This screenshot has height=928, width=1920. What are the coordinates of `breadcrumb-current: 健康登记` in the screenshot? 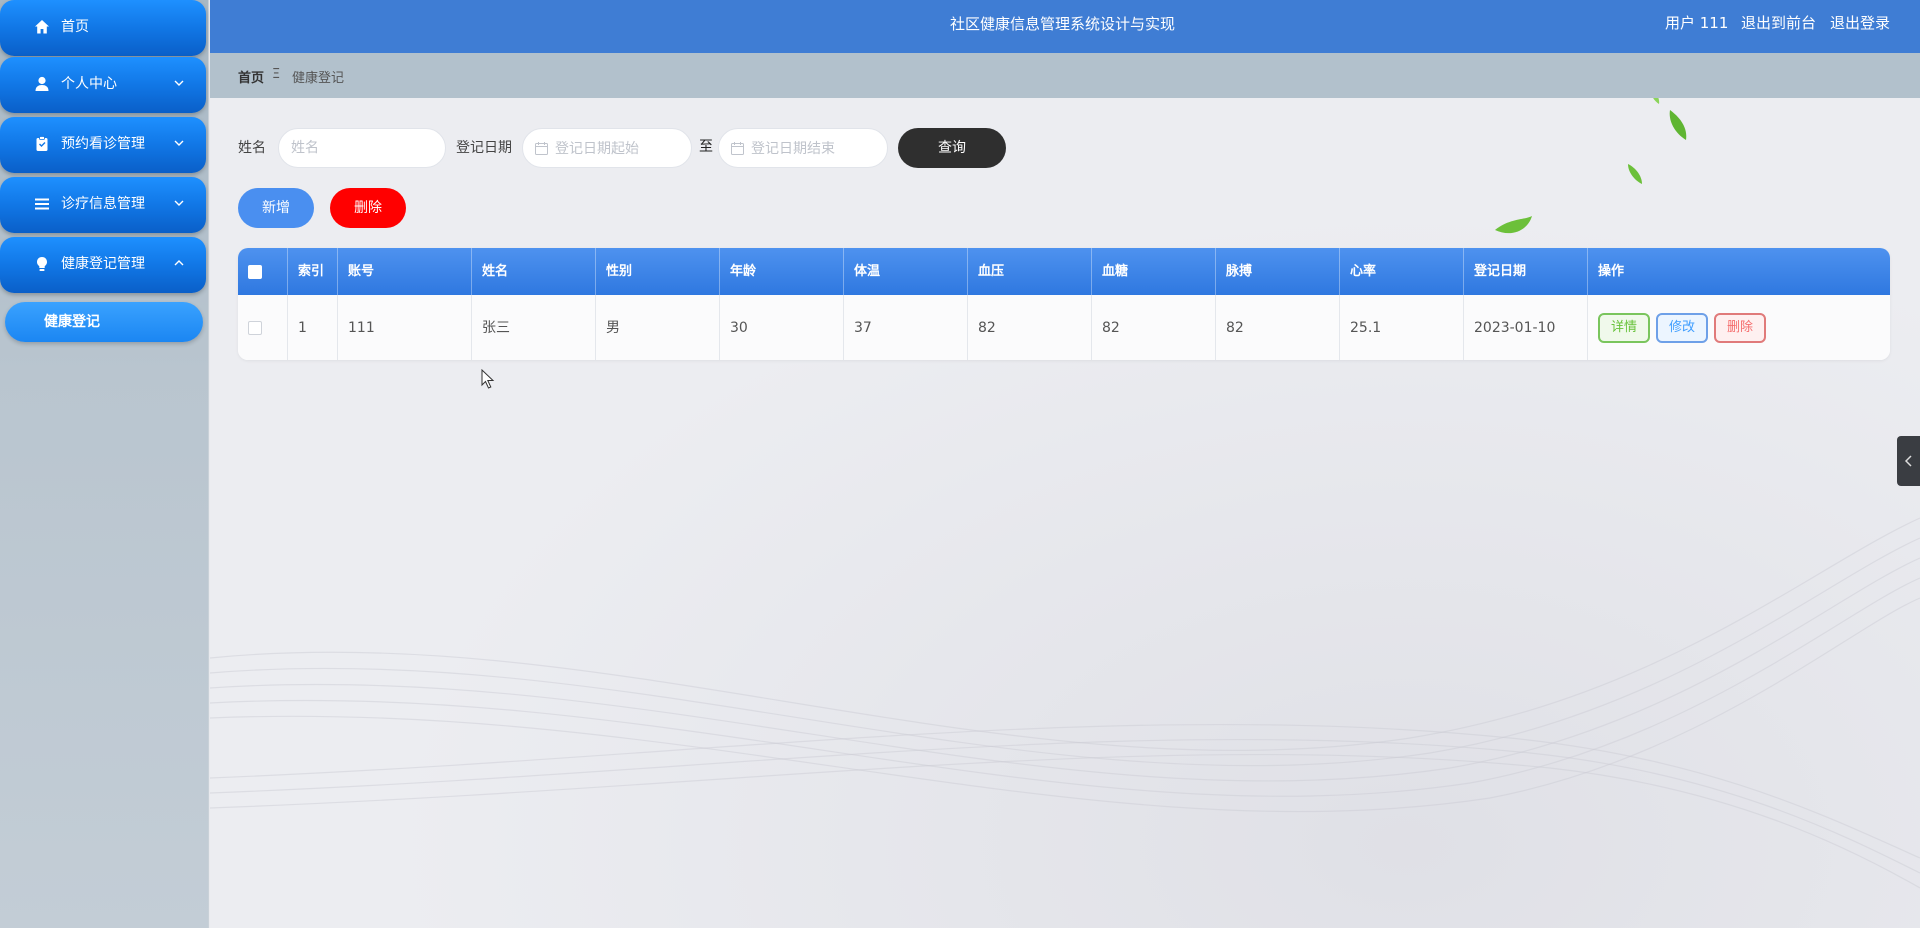 It's located at (318, 78).